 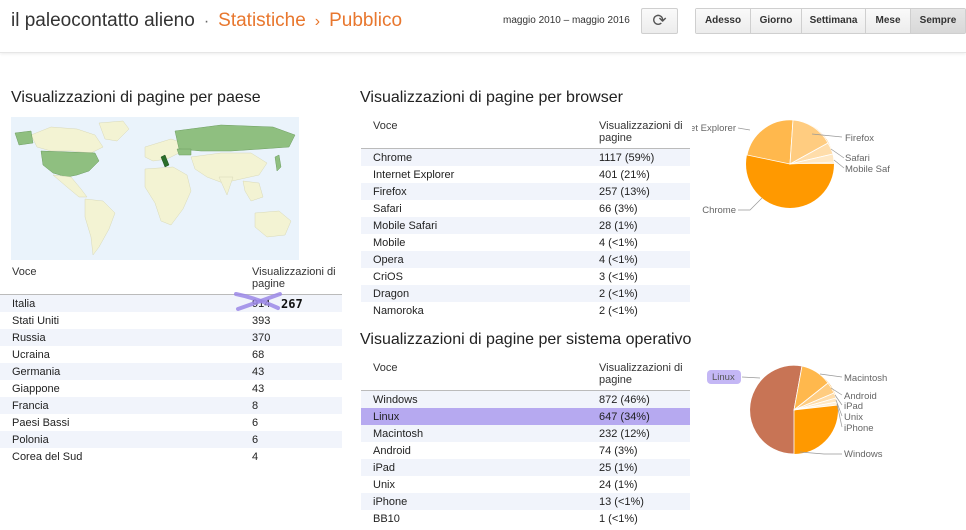 What do you see at coordinates (618, 450) in the screenshot?
I see `os-value: 74 (3%)` at bounding box center [618, 450].